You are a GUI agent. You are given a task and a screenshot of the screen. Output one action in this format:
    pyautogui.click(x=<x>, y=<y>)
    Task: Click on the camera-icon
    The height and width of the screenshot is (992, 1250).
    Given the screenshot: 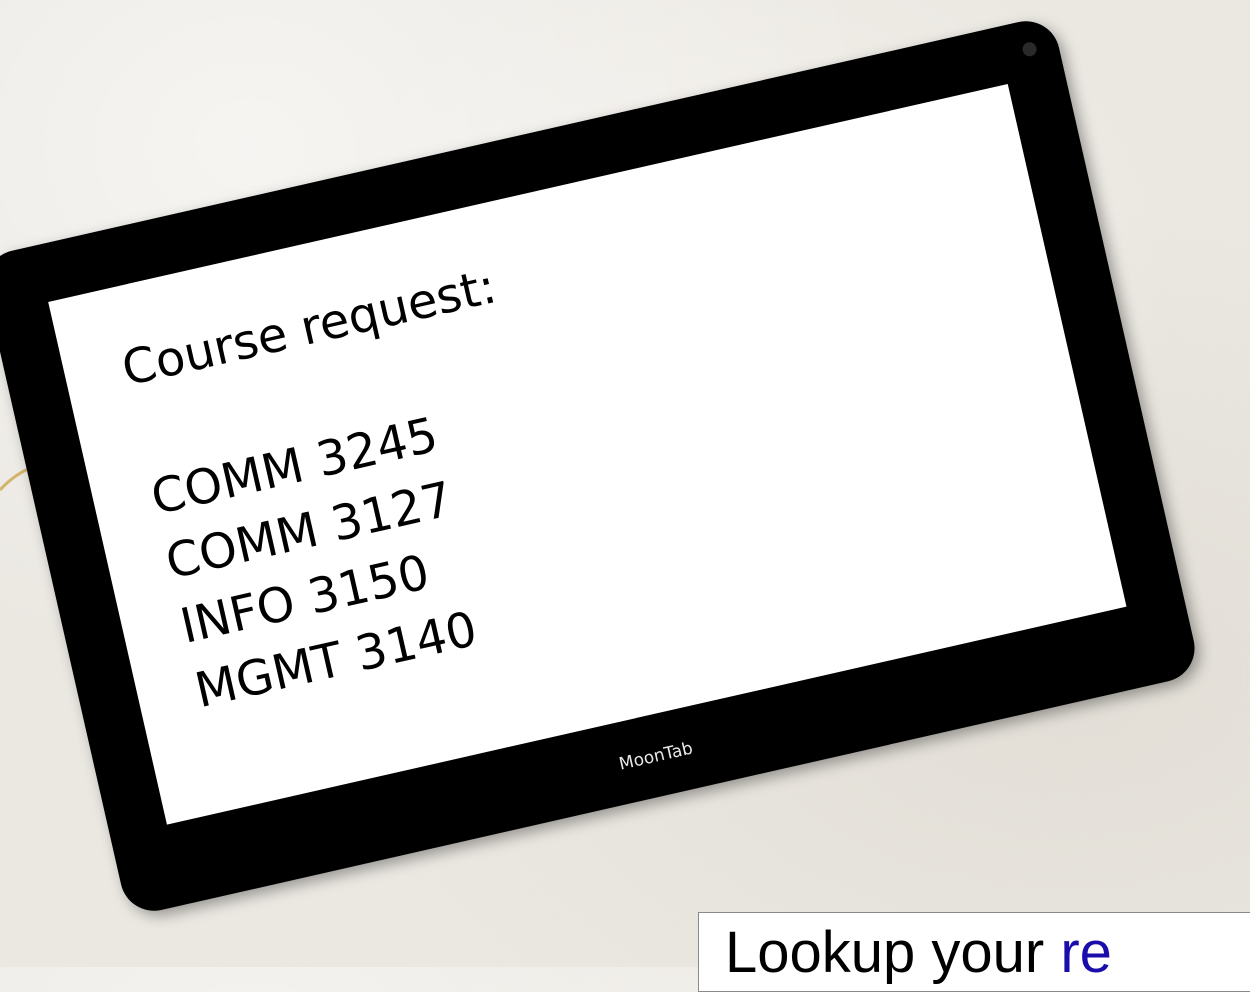 What is the action you would take?
    pyautogui.click(x=1029, y=49)
    